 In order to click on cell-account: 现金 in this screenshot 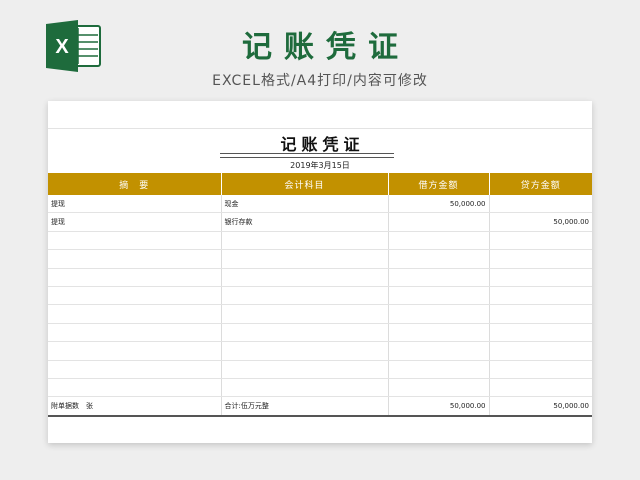, I will do `click(305, 204)`.